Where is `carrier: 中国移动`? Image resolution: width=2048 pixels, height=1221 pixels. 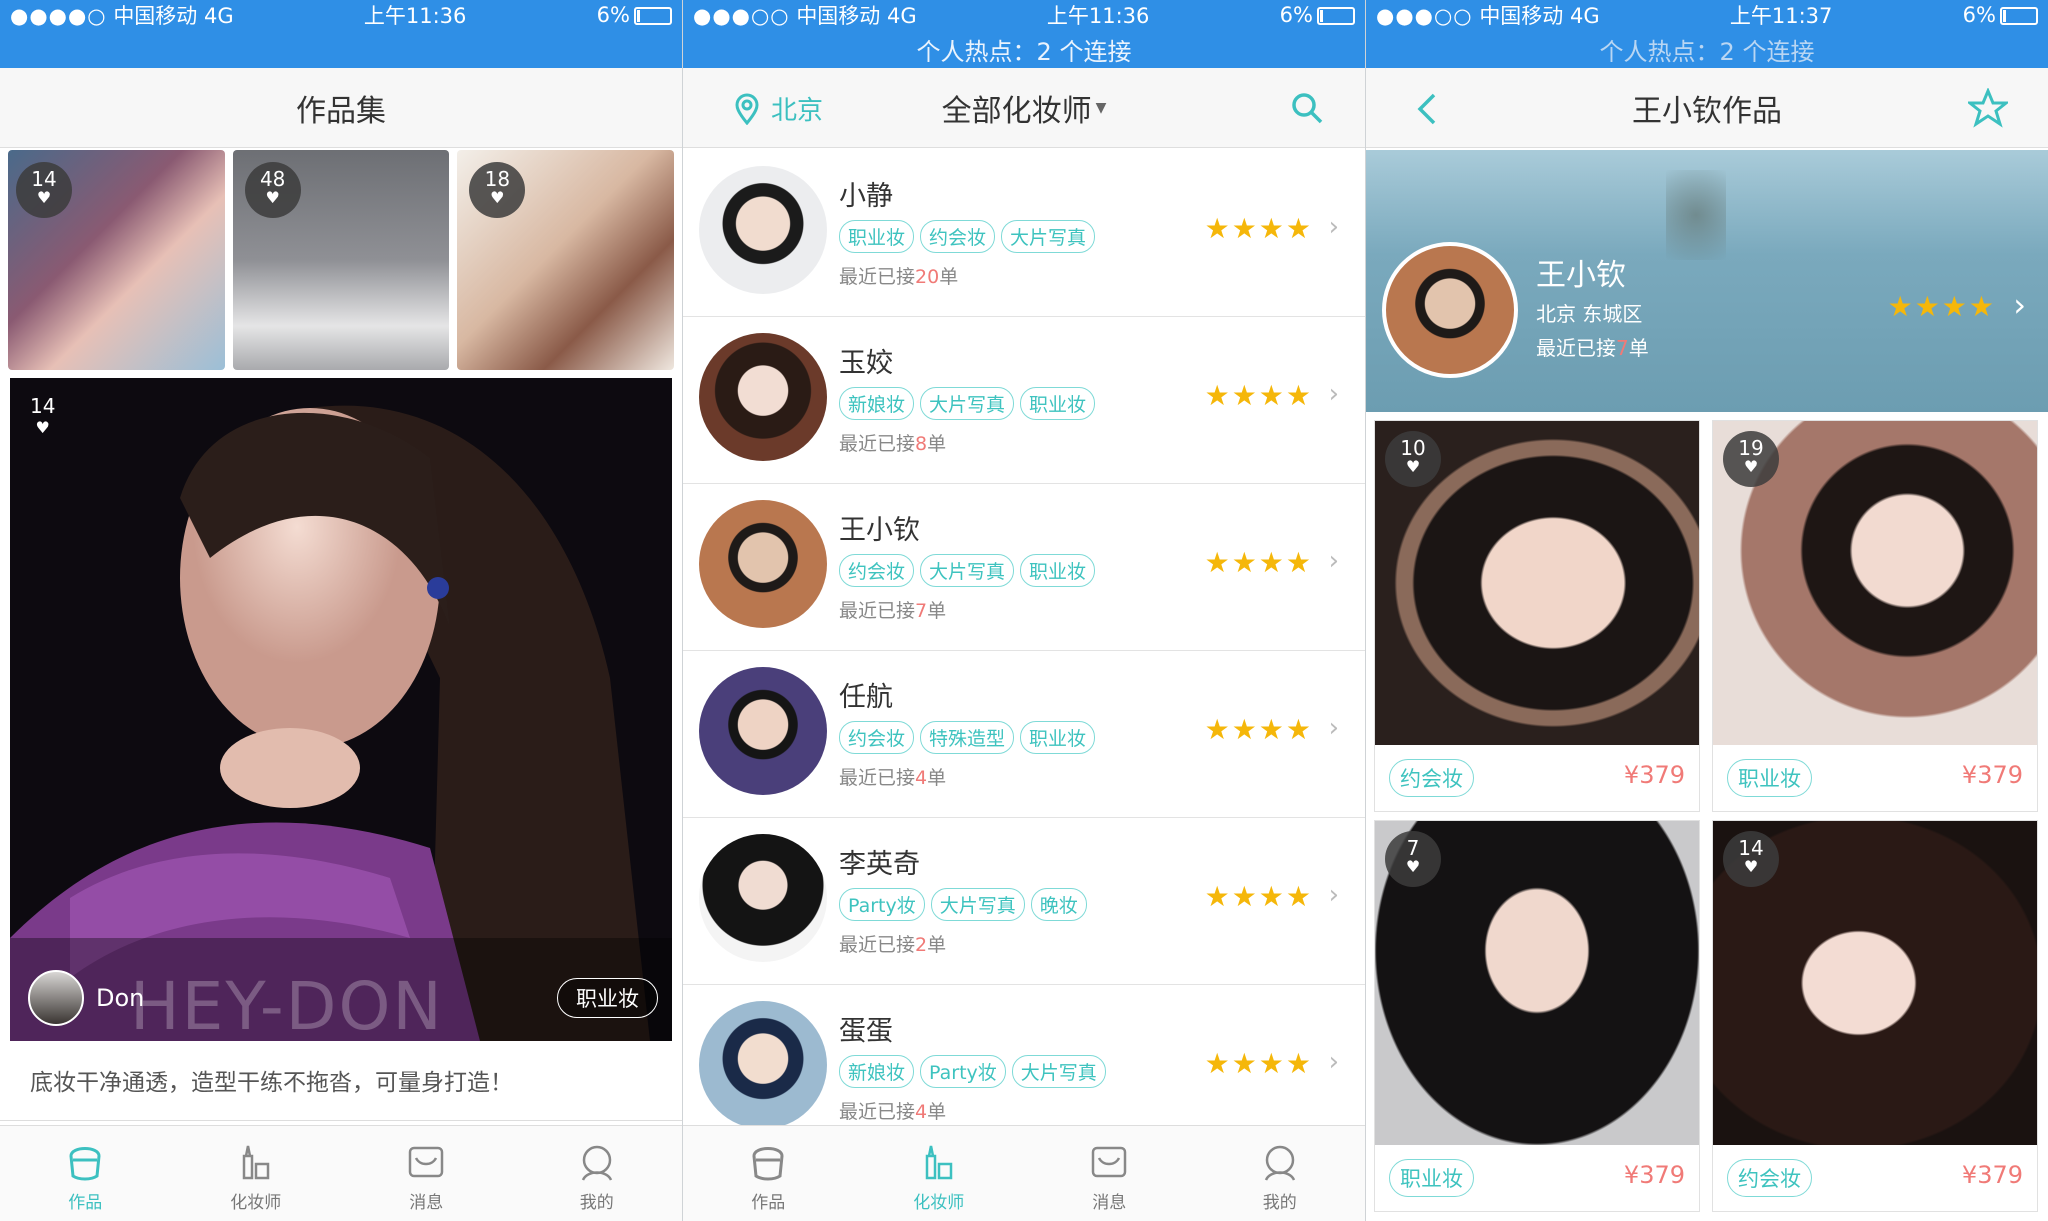 carrier: 中国移动 is located at coordinates (155, 16).